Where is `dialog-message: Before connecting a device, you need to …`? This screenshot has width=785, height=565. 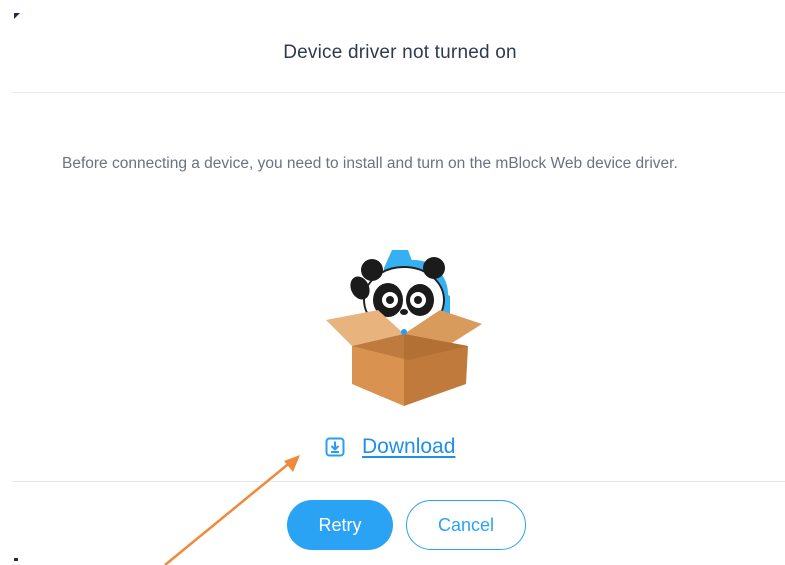
dialog-message: Before connecting a device, you need to … is located at coordinates (370, 163).